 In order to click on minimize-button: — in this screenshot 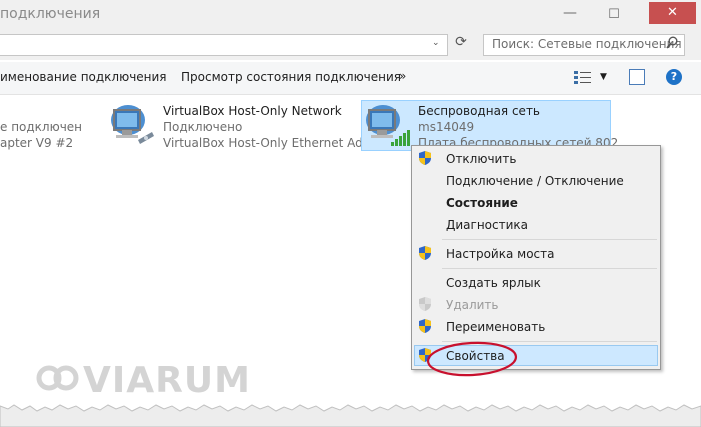, I will do `click(570, 15)`.